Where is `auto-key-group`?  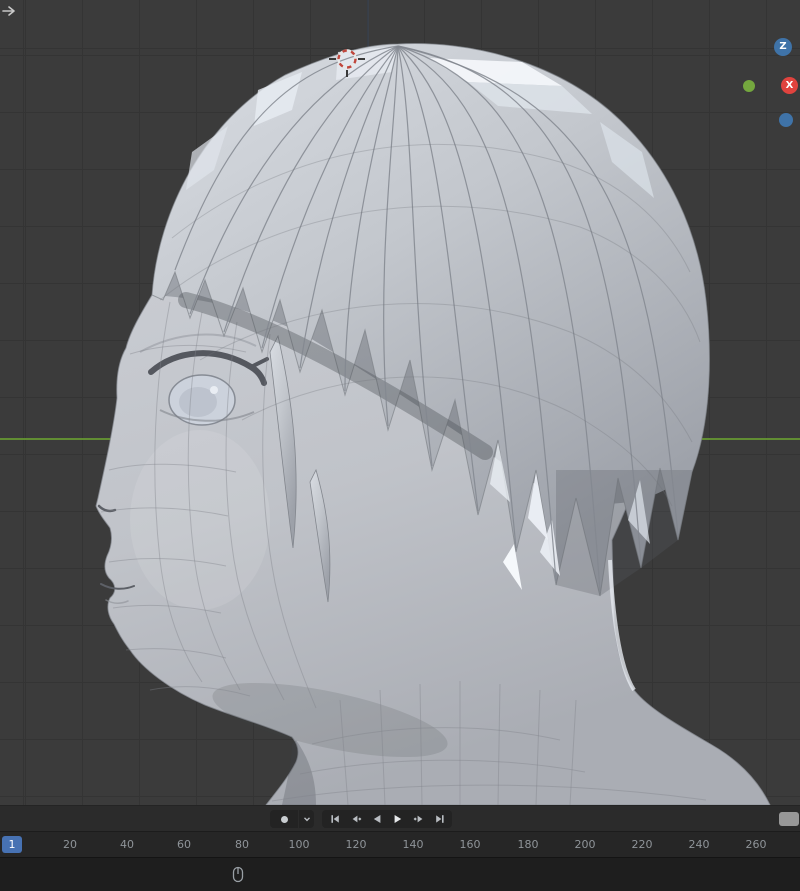
auto-key-group is located at coordinates (292, 819).